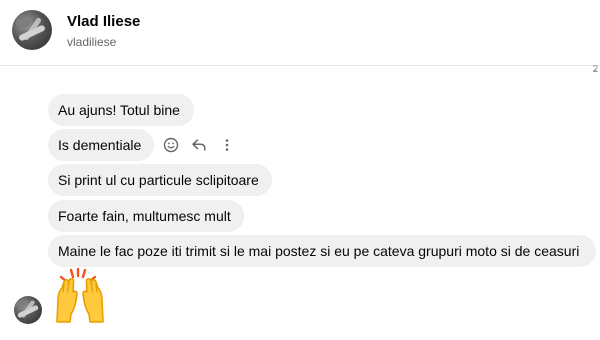 The image size is (600, 340). I want to click on message-bubble: Is dementiale, so click(101, 145).